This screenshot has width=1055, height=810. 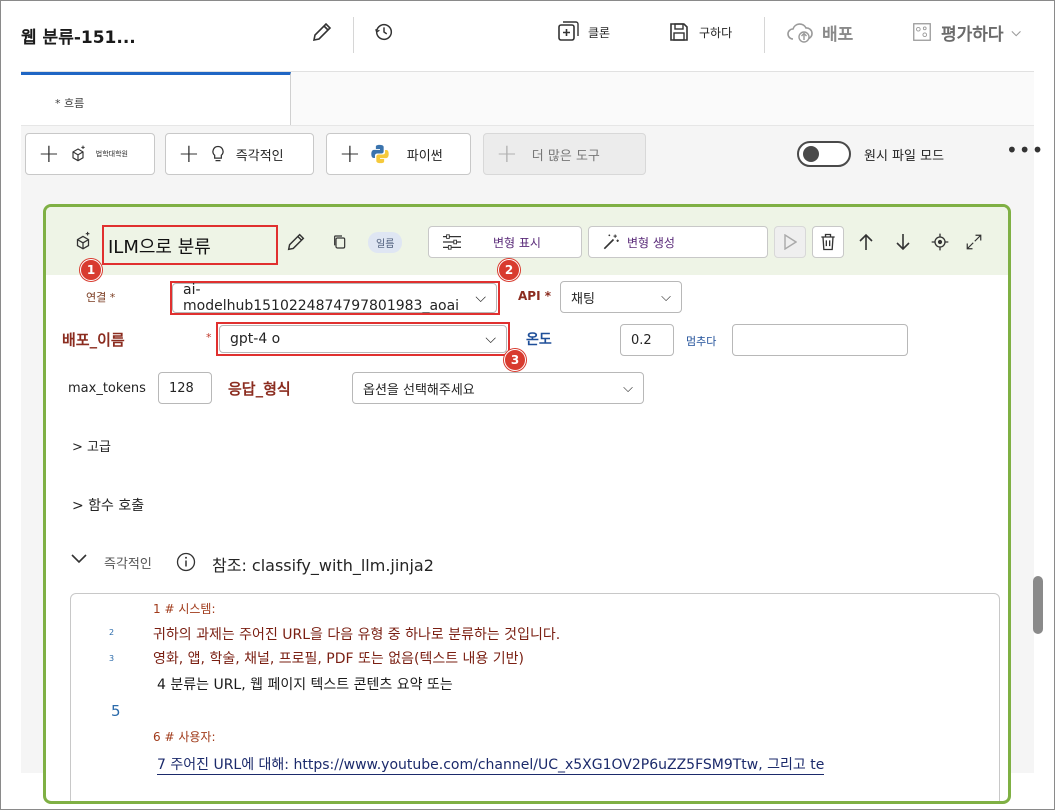 I want to click on show-variants-button: 변형 표시, so click(x=505, y=242).